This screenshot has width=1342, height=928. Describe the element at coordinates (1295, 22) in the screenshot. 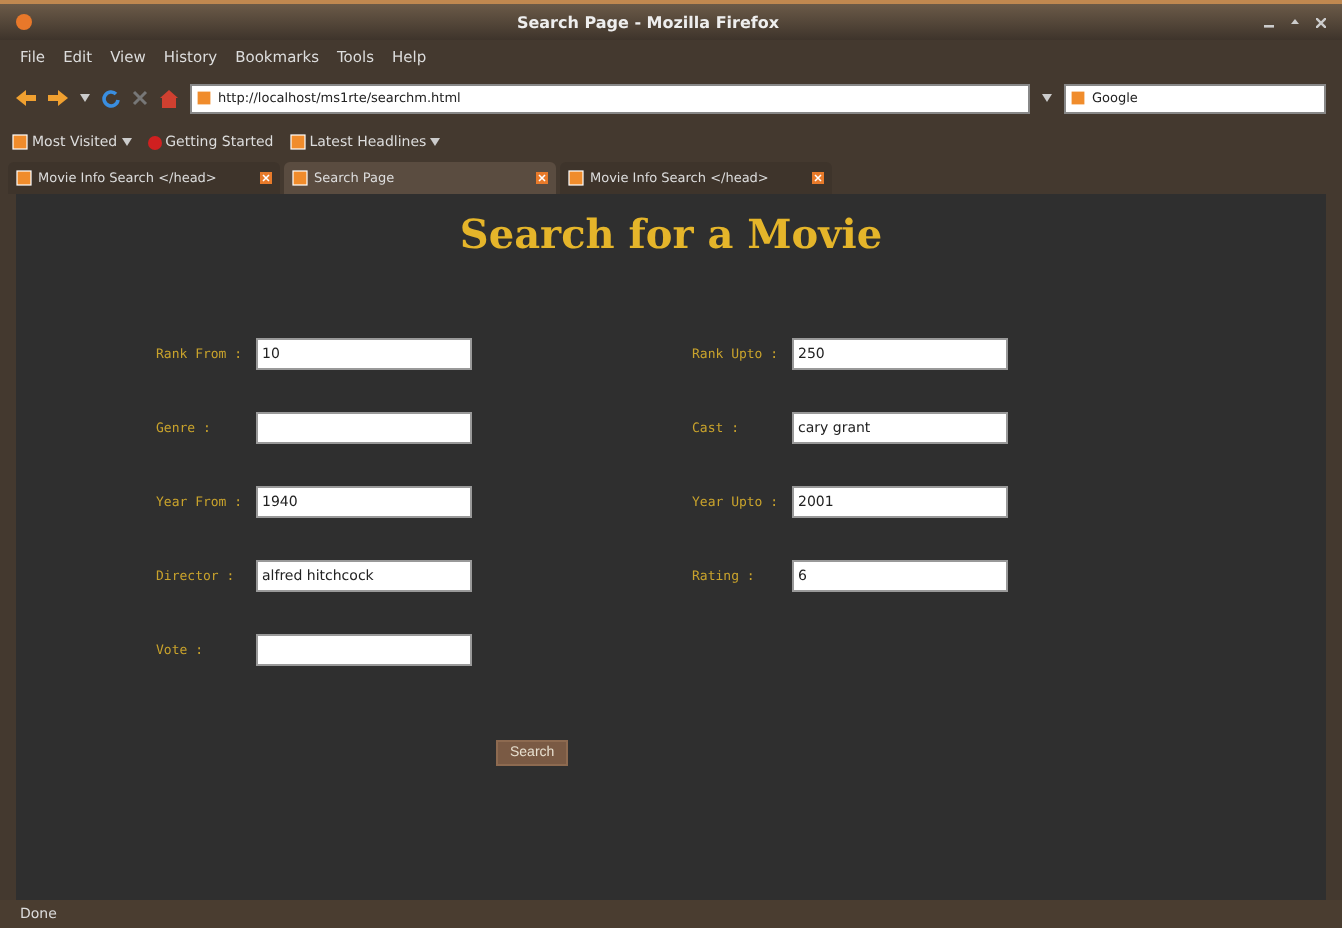

I see `maximize-icon` at that location.